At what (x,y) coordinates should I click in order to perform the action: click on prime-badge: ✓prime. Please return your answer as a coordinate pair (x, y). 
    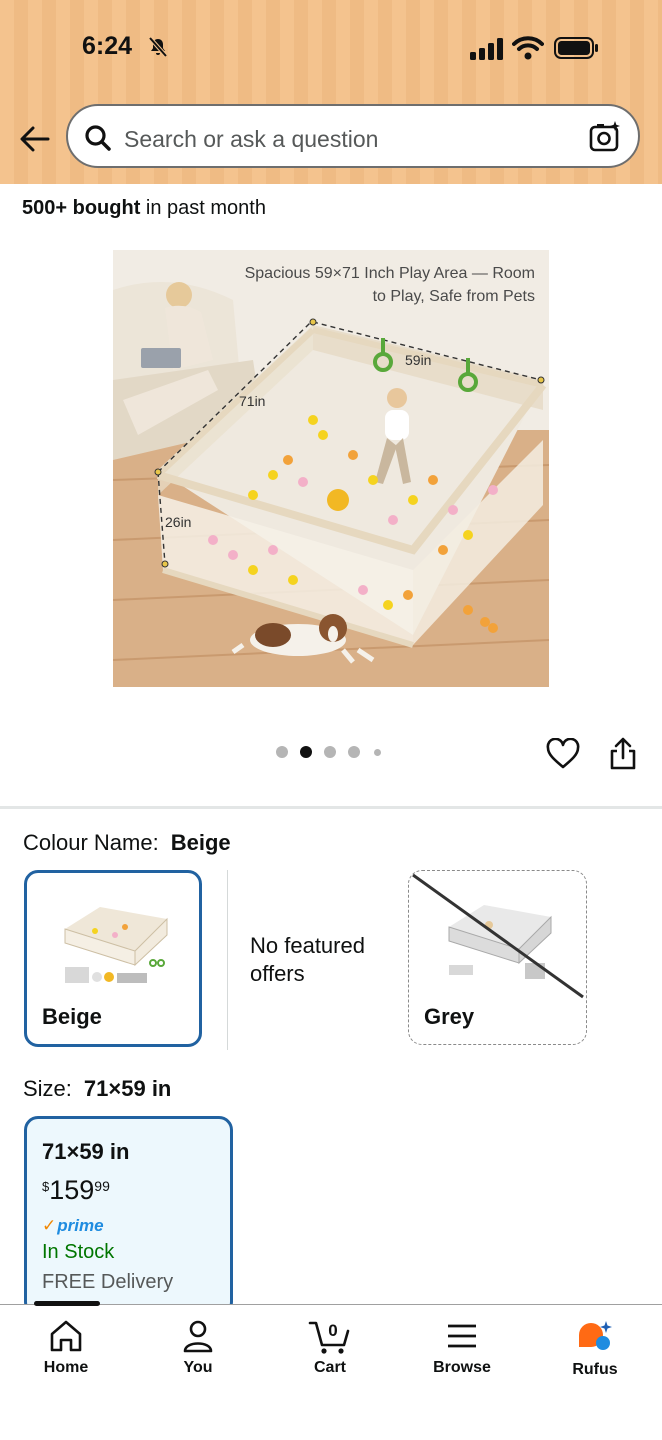
    Looking at the image, I should click on (73, 1225).